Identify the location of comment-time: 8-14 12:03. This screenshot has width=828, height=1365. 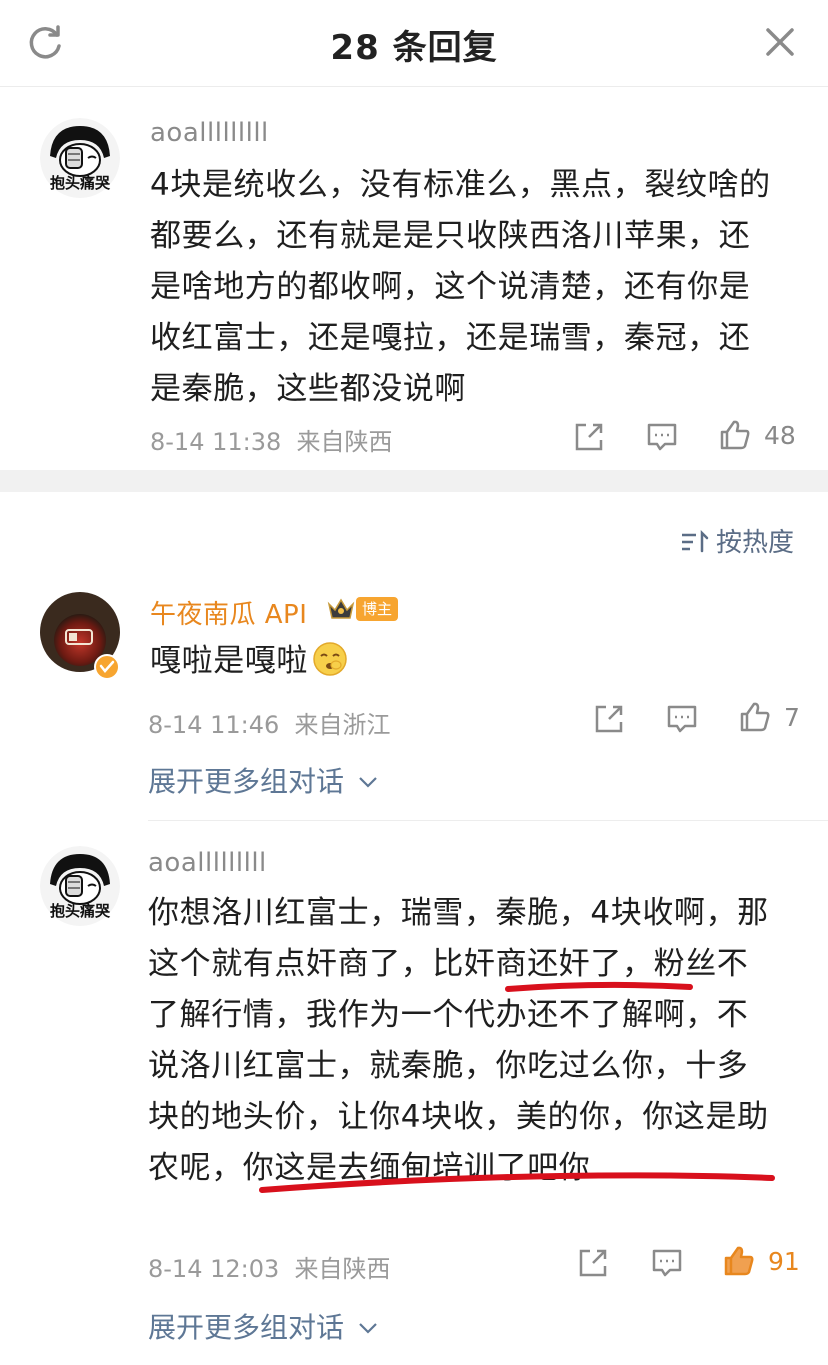
(214, 1269).